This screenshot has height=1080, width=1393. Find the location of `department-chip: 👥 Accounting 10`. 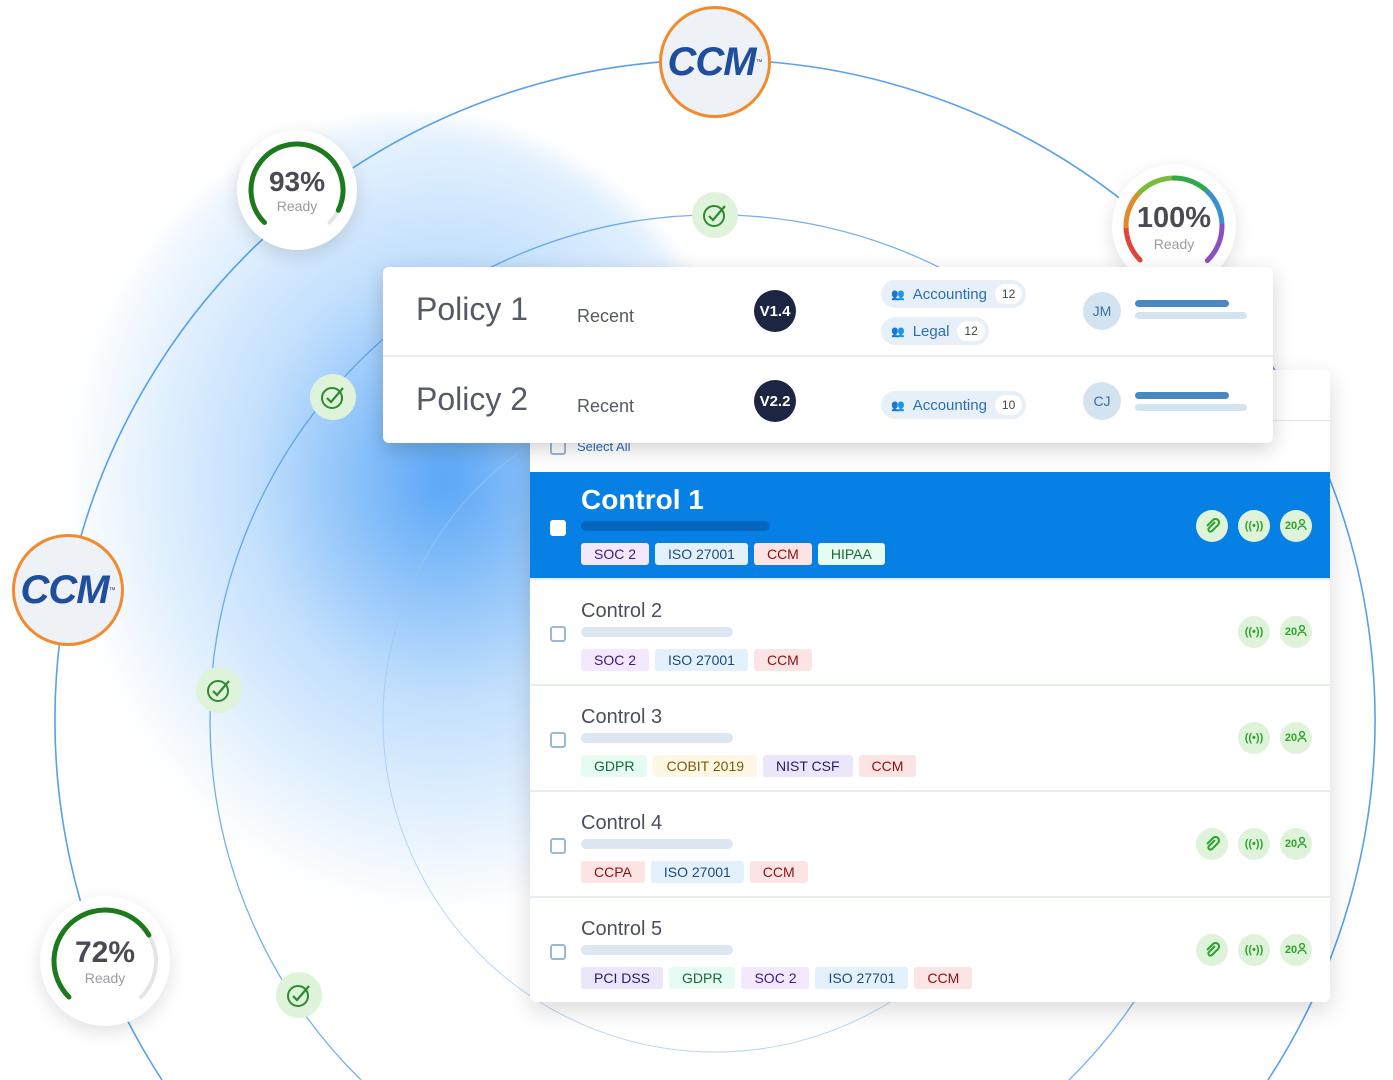

department-chip: 👥 Accounting 10 is located at coordinates (954, 405).